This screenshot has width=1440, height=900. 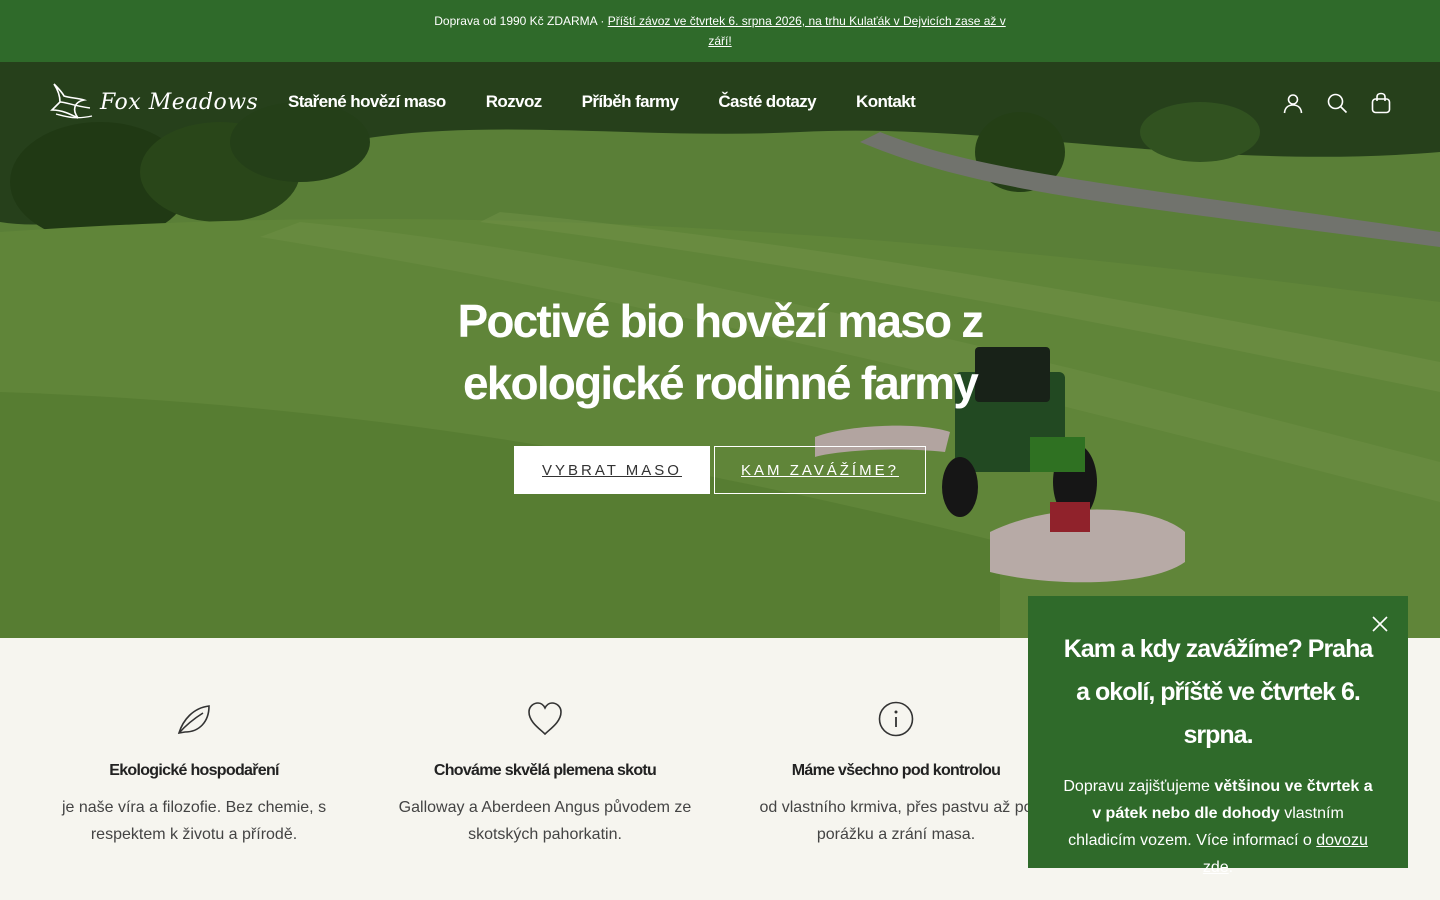 I want to click on nav-item-rozvoz: Rozvoz, so click(x=514, y=102).